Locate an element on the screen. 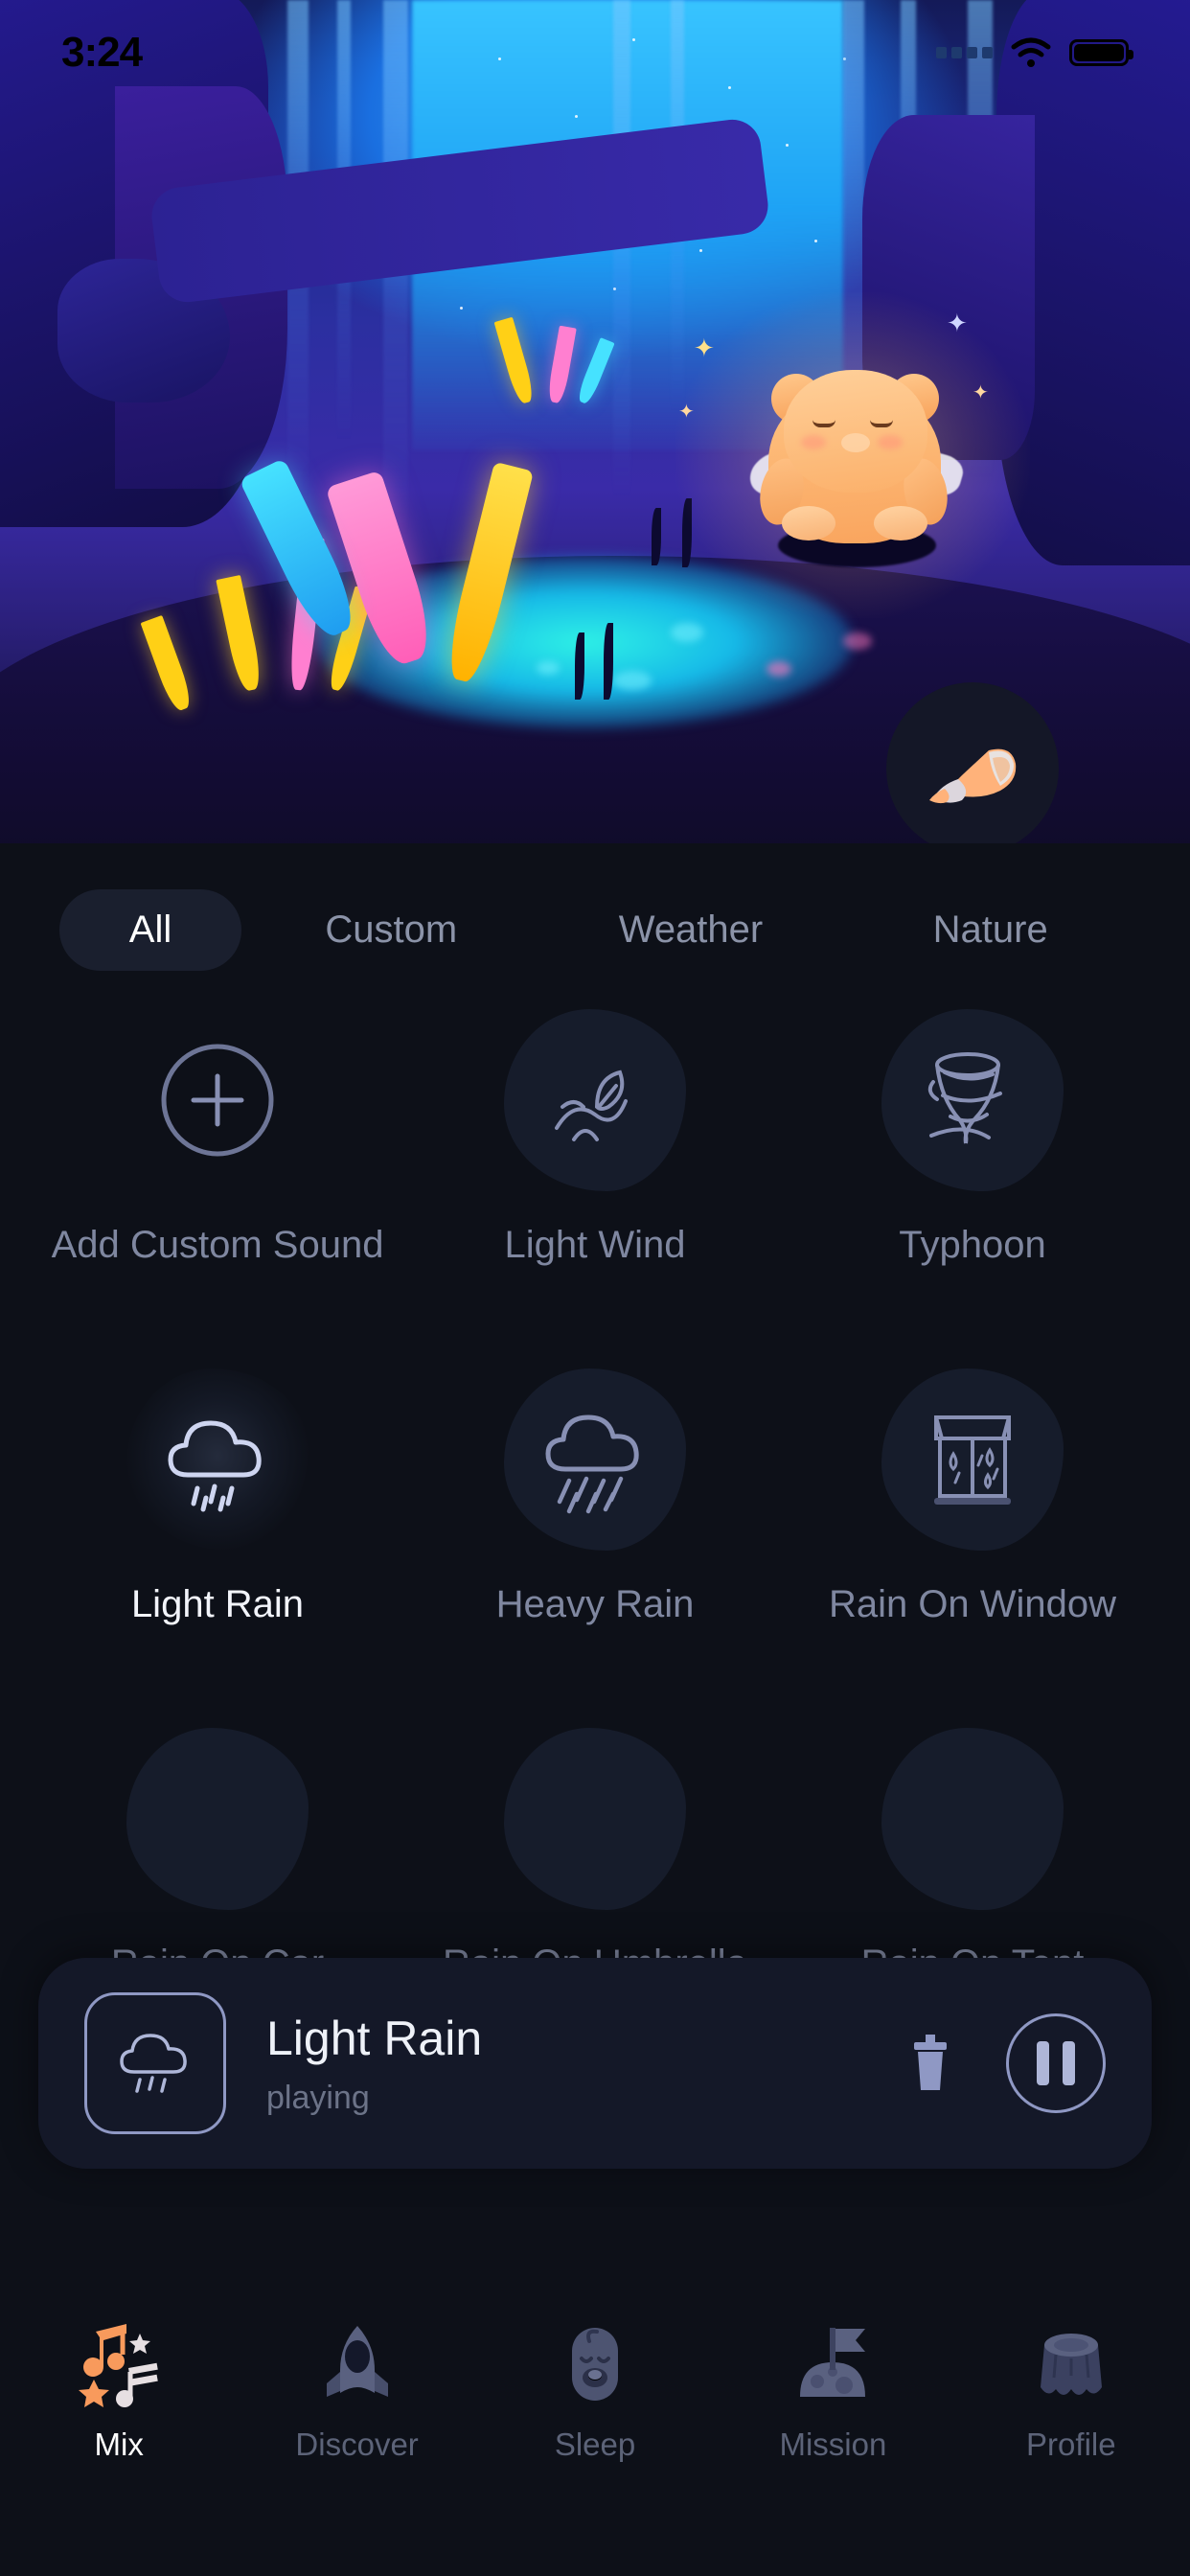 Image resolution: width=1190 pixels, height=2576 pixels. nav-label: Mix is located at coordinates (119, 2444).